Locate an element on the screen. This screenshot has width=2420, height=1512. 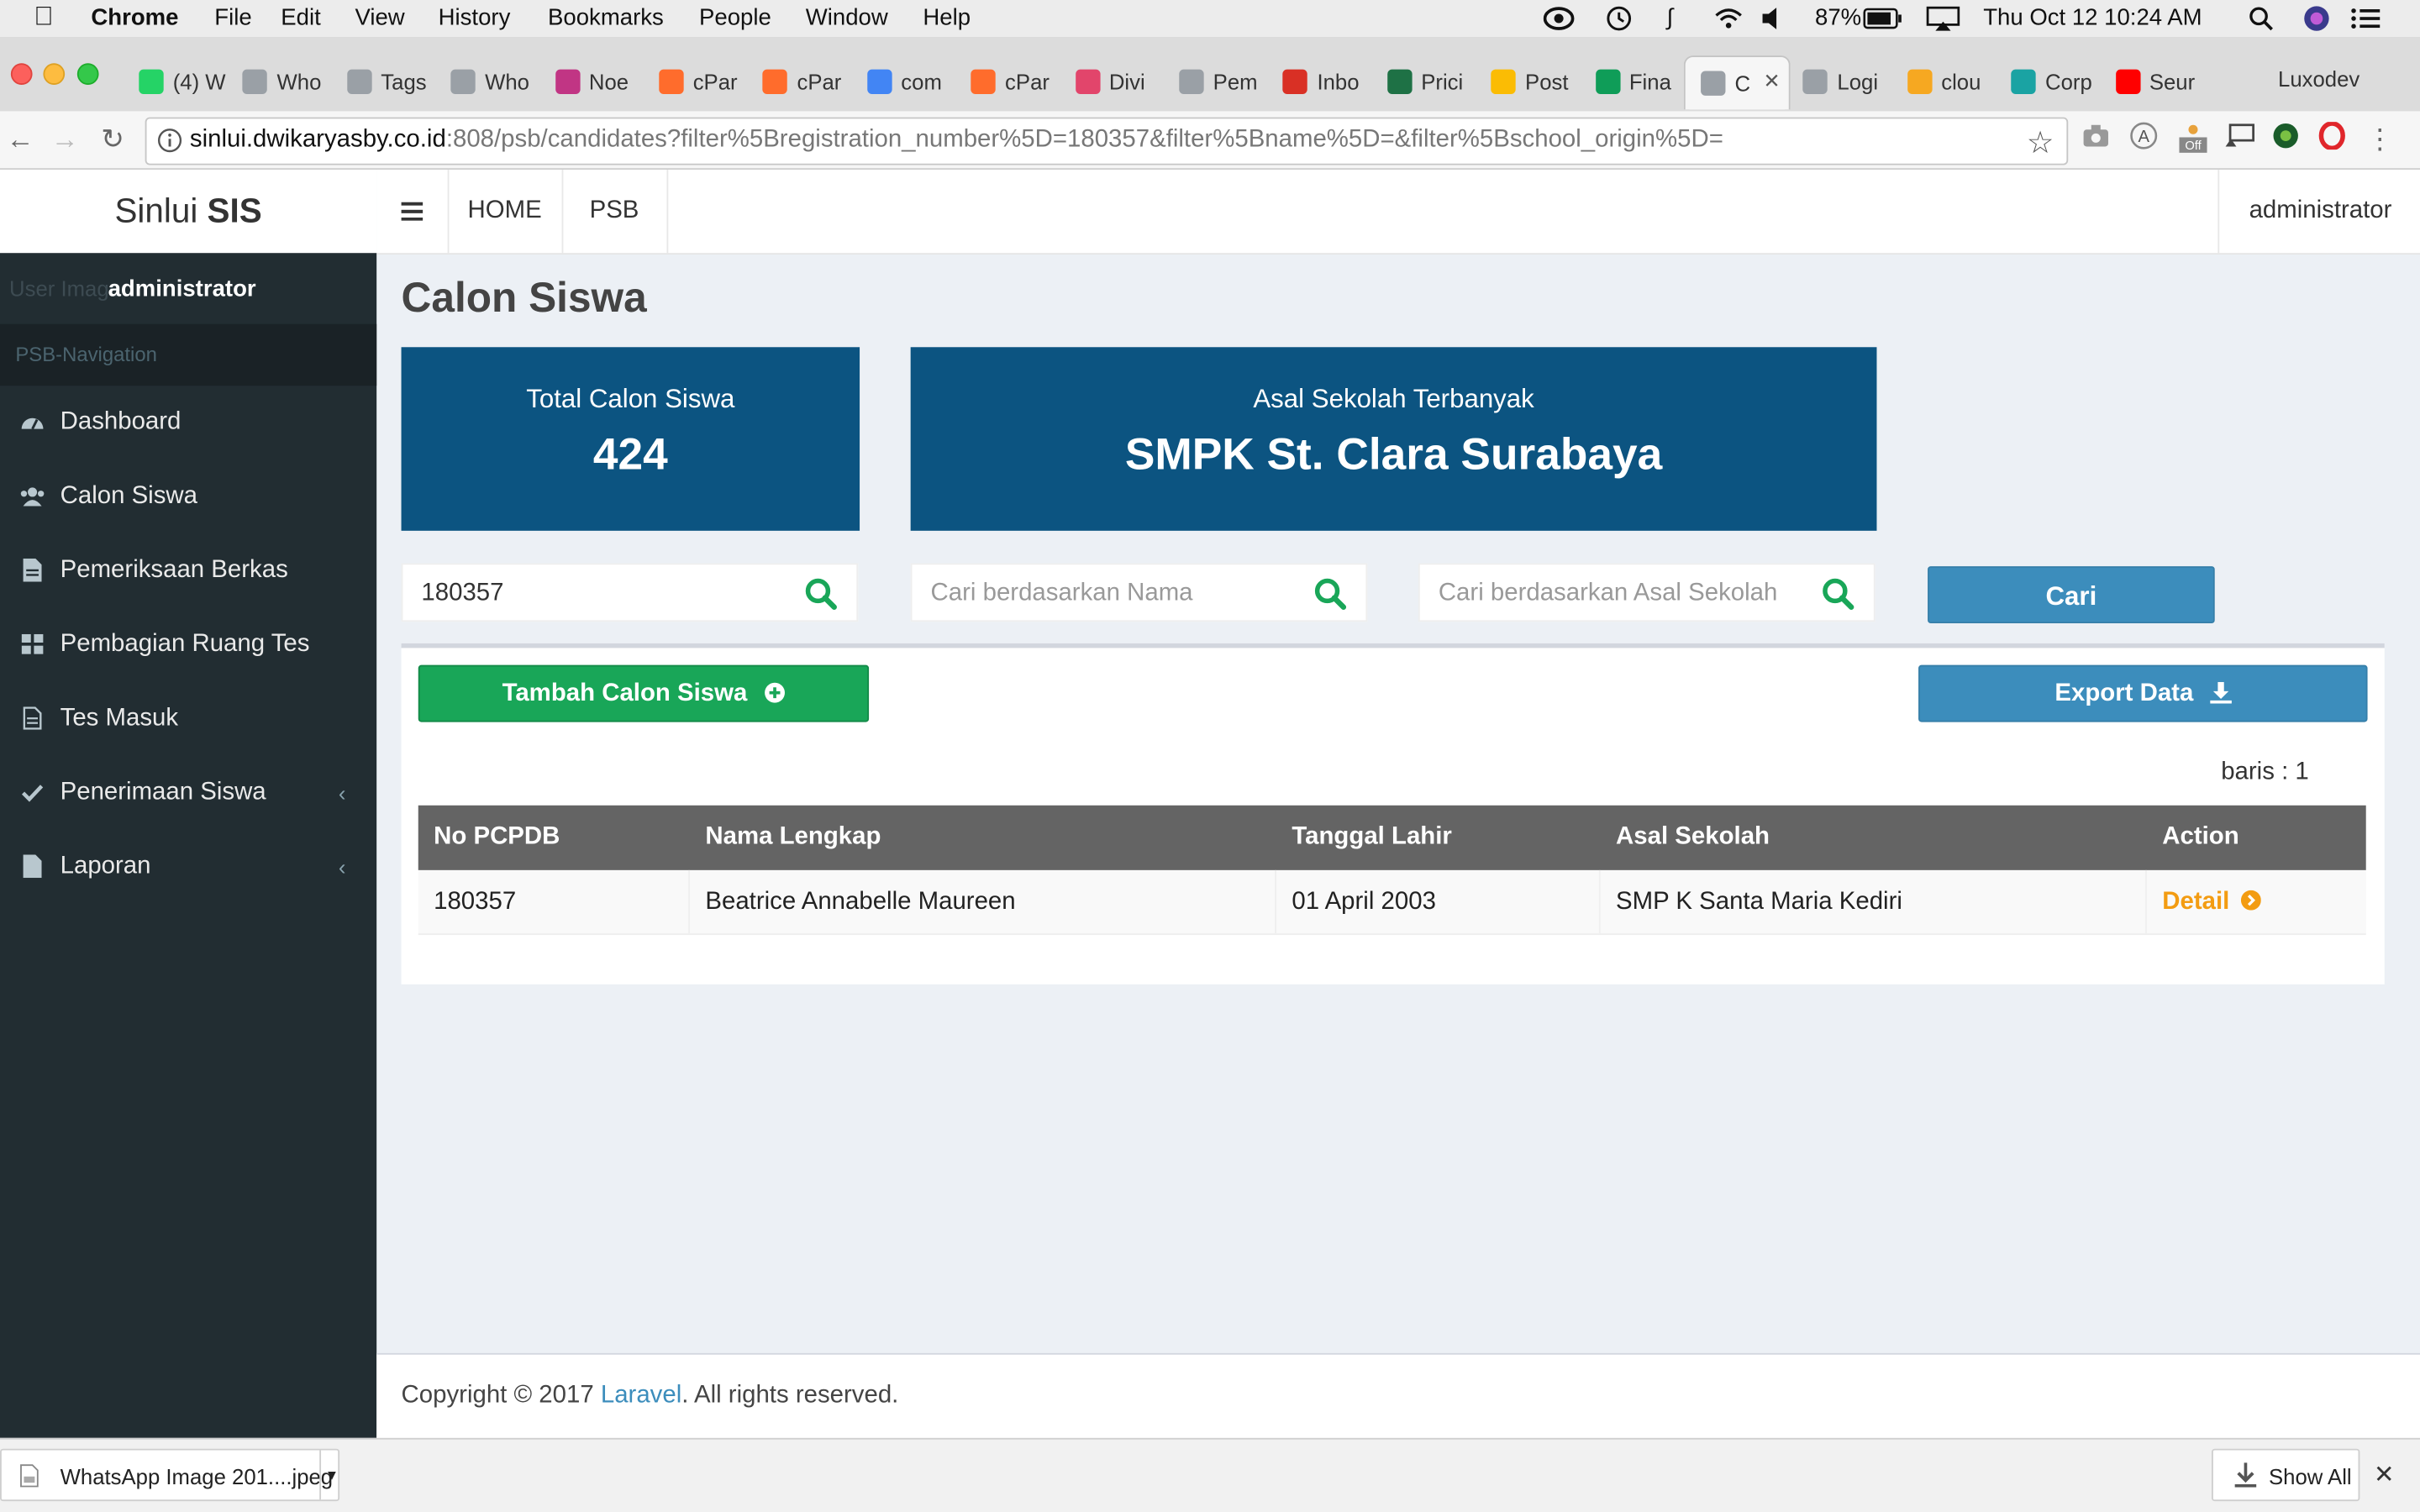
menu-clock: Thu Oct 12 10:24 AM is located at coordinates (2092, 18).